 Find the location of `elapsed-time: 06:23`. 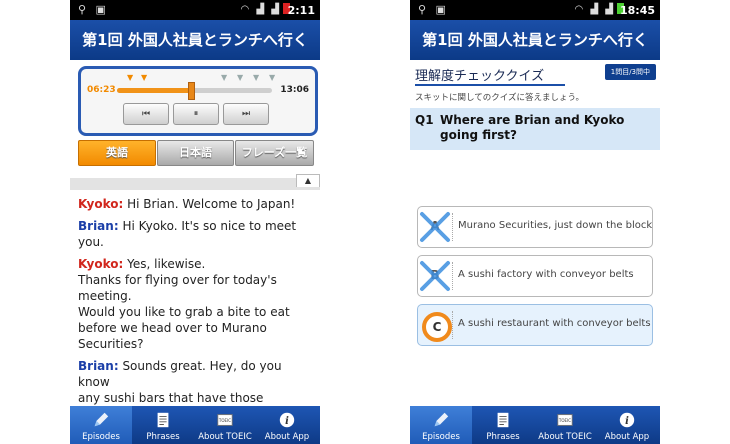

elapsed-time: 06:23 is located at coordinates (101, 90).